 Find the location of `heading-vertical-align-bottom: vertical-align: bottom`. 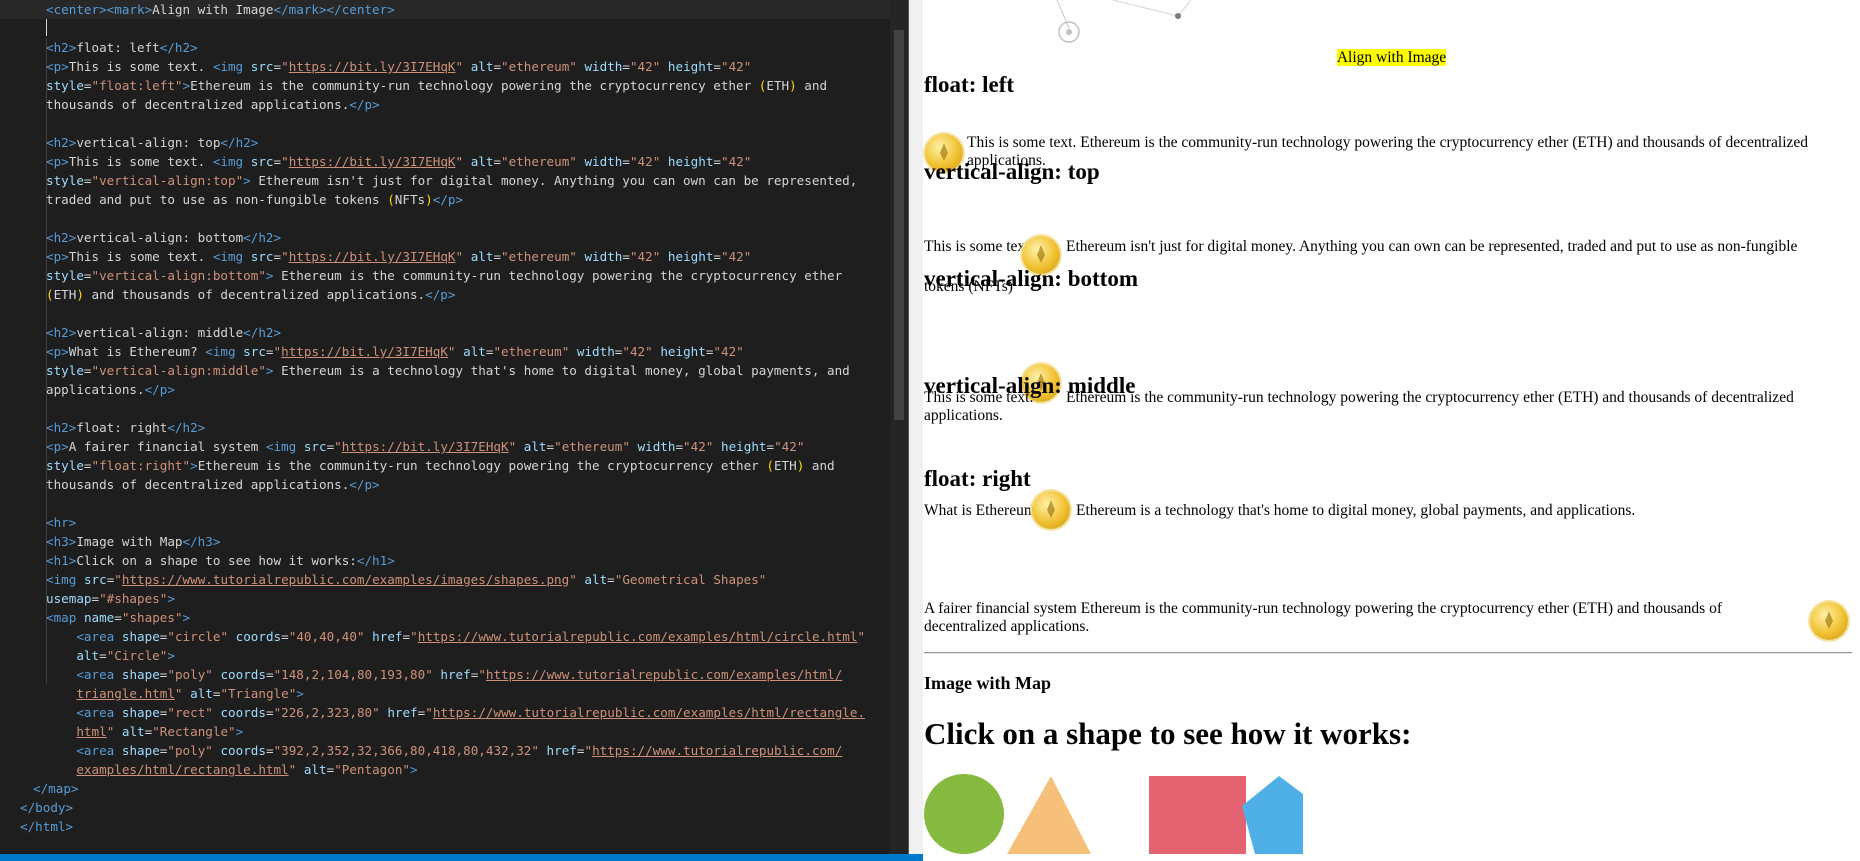

heading-vertical-align-bottom: vertical-align: bottom is located at coordinates (1031, 278).